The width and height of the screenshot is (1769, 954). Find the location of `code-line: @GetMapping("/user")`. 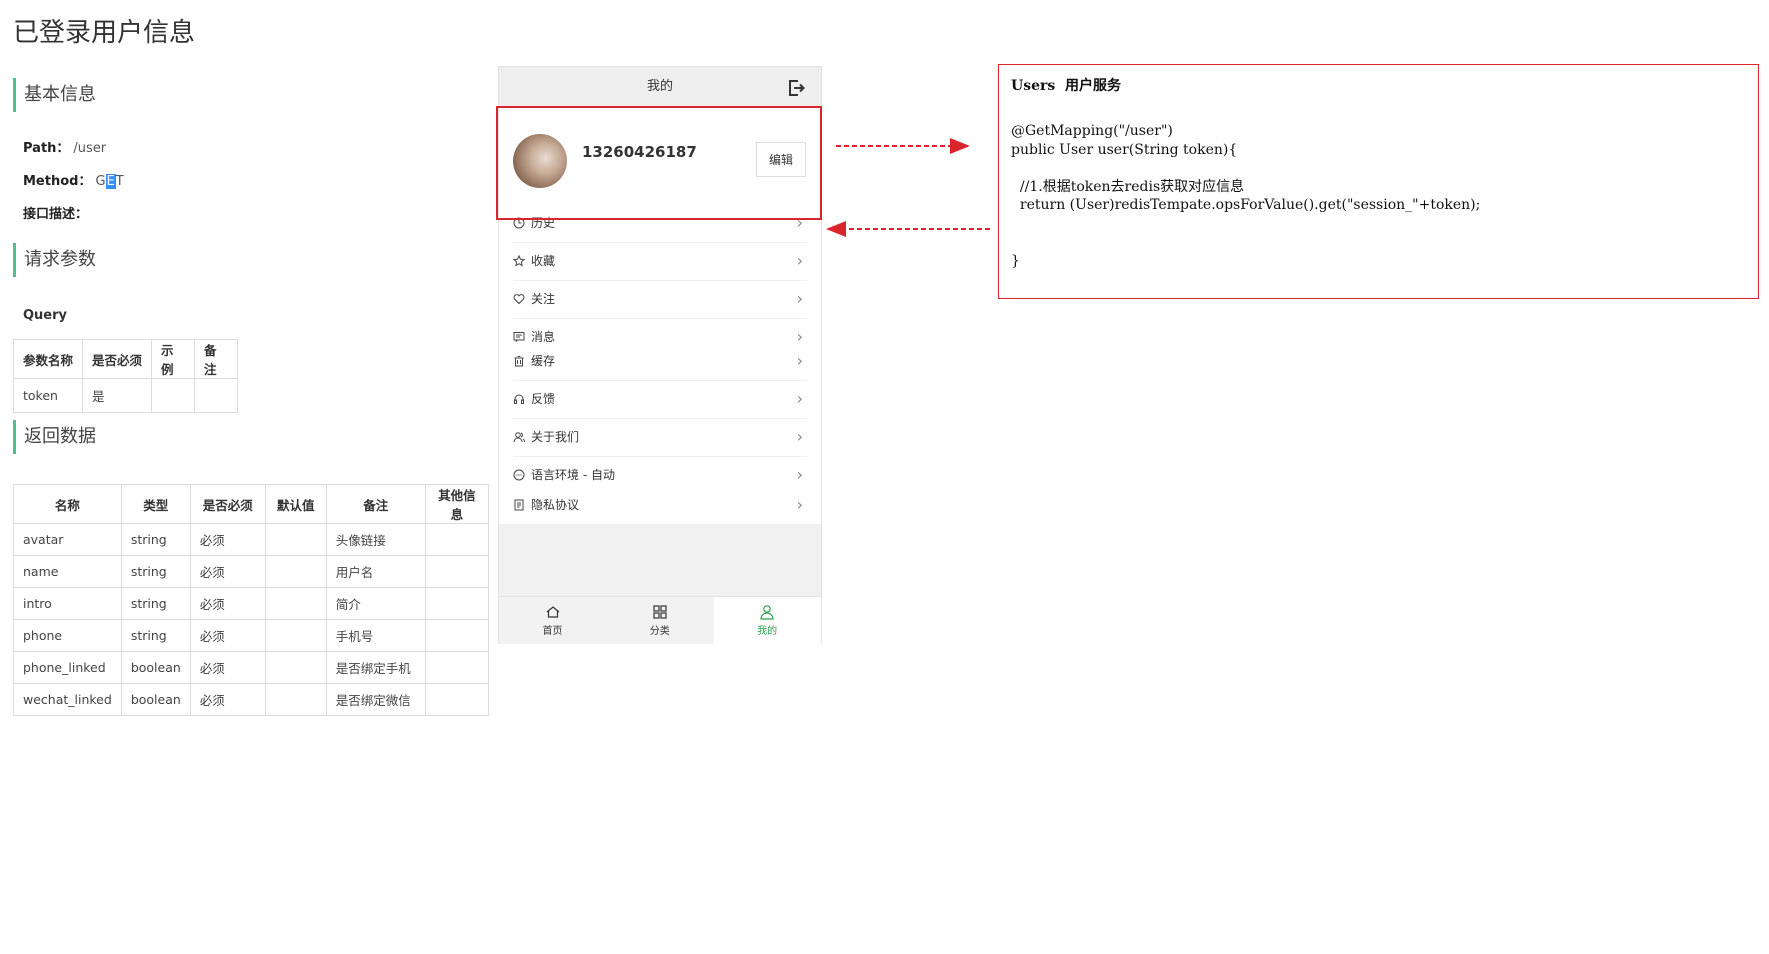

code-line: @GetMapping("/user") is located at coordinates (1092, 131).